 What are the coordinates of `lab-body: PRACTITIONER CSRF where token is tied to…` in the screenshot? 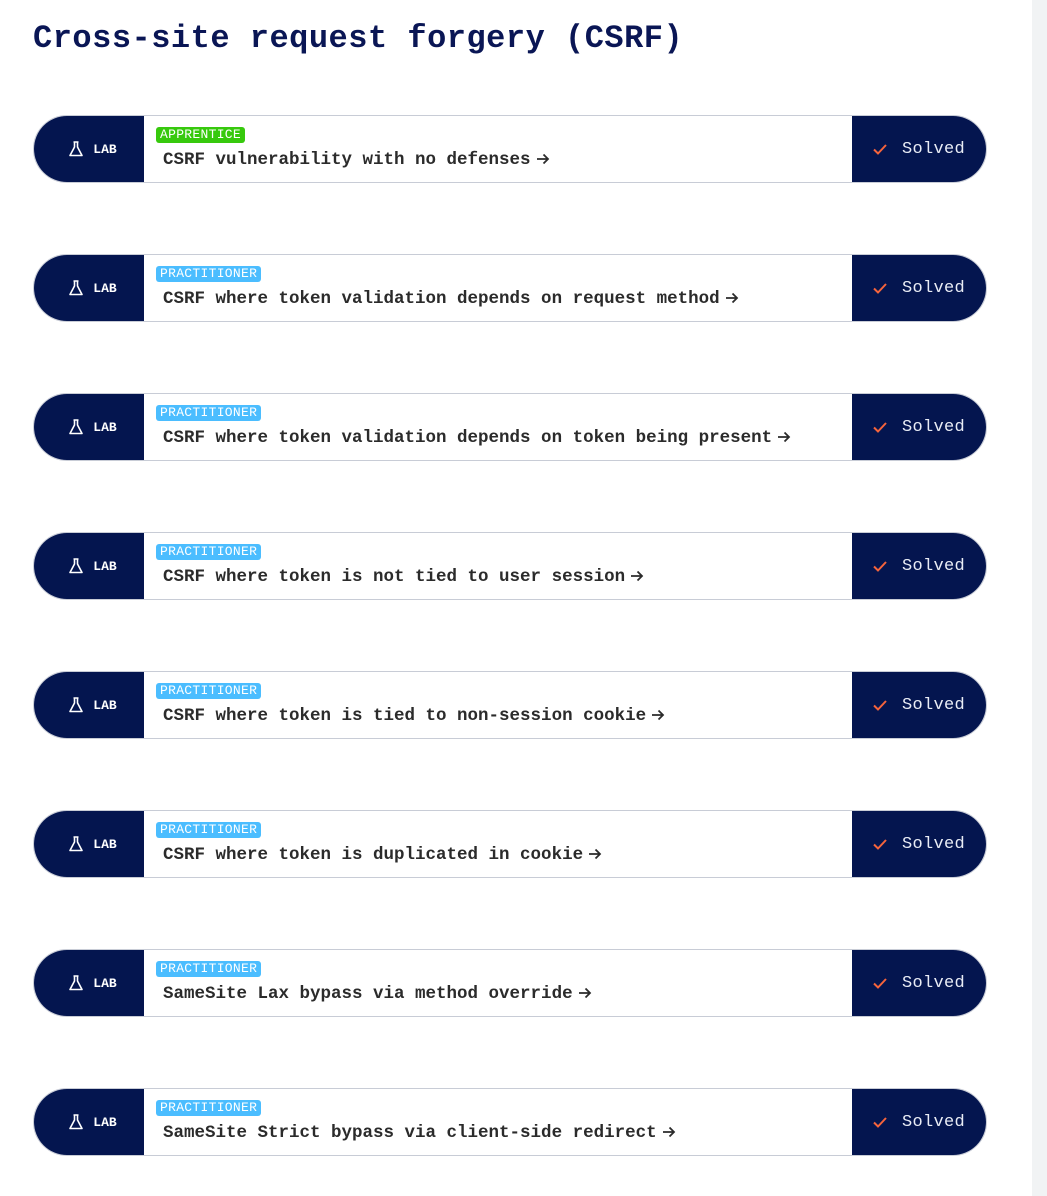 It's located at (498, 705).